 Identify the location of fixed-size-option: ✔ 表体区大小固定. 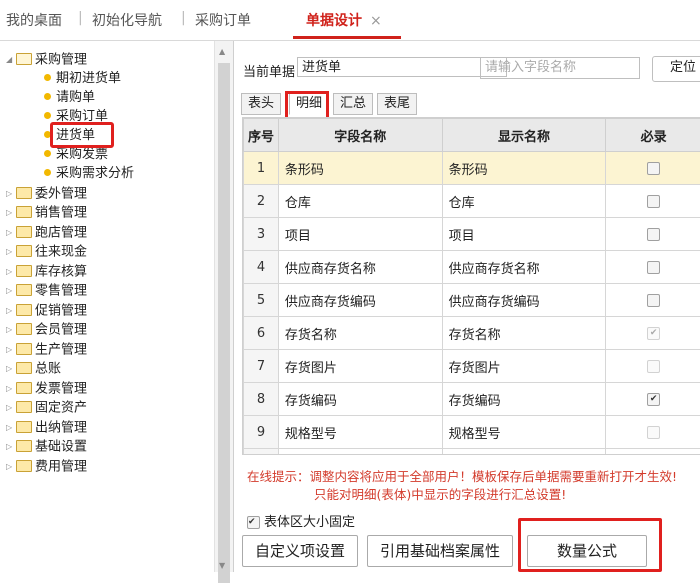
(301, 520).